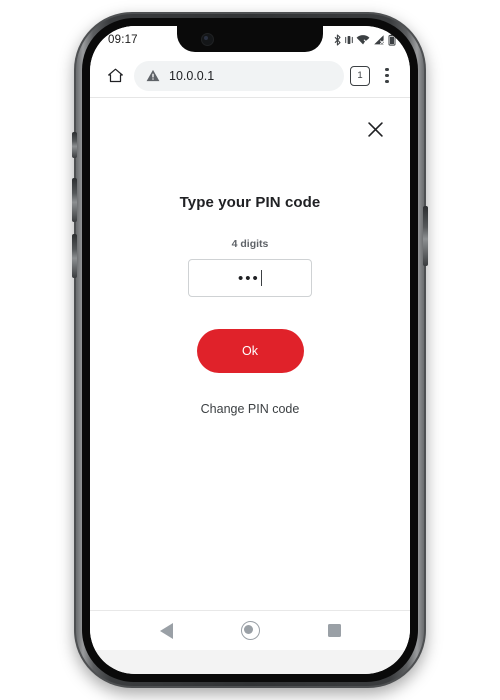 The image size is (500, 700). Describe the element at coordinates (153, 75) in the screenshot. I see `warning-triangle-icon` at that location.